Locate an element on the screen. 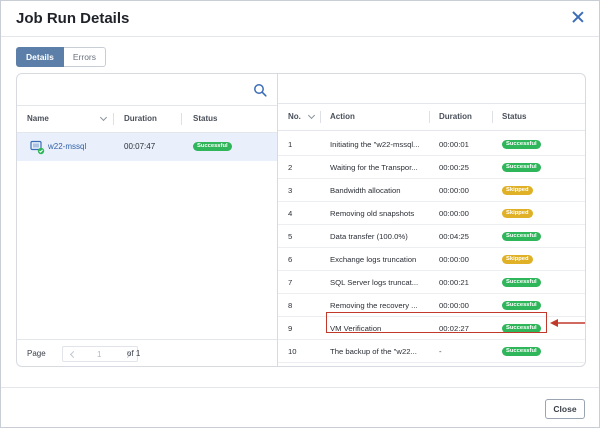 The height and width of the screenshot is (428, 600). action-duration: 00:00:01 is located at coordinates (454, 144).